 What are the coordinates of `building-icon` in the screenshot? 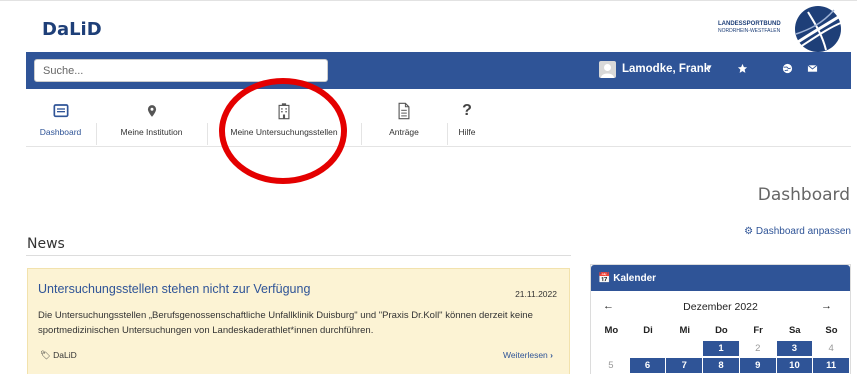 It's located at (284, 111).